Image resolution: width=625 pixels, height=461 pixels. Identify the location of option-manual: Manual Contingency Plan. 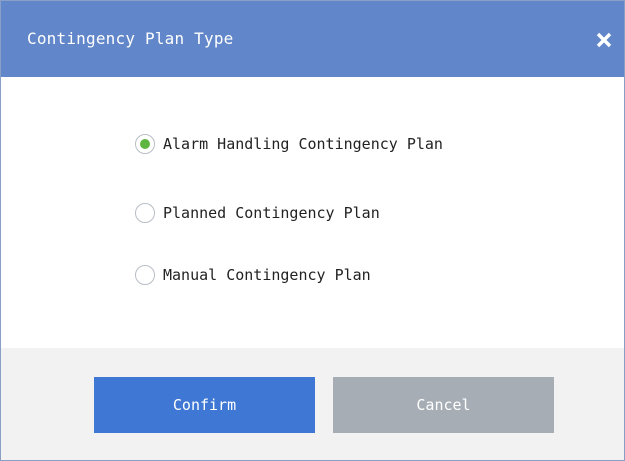
(253, 275).